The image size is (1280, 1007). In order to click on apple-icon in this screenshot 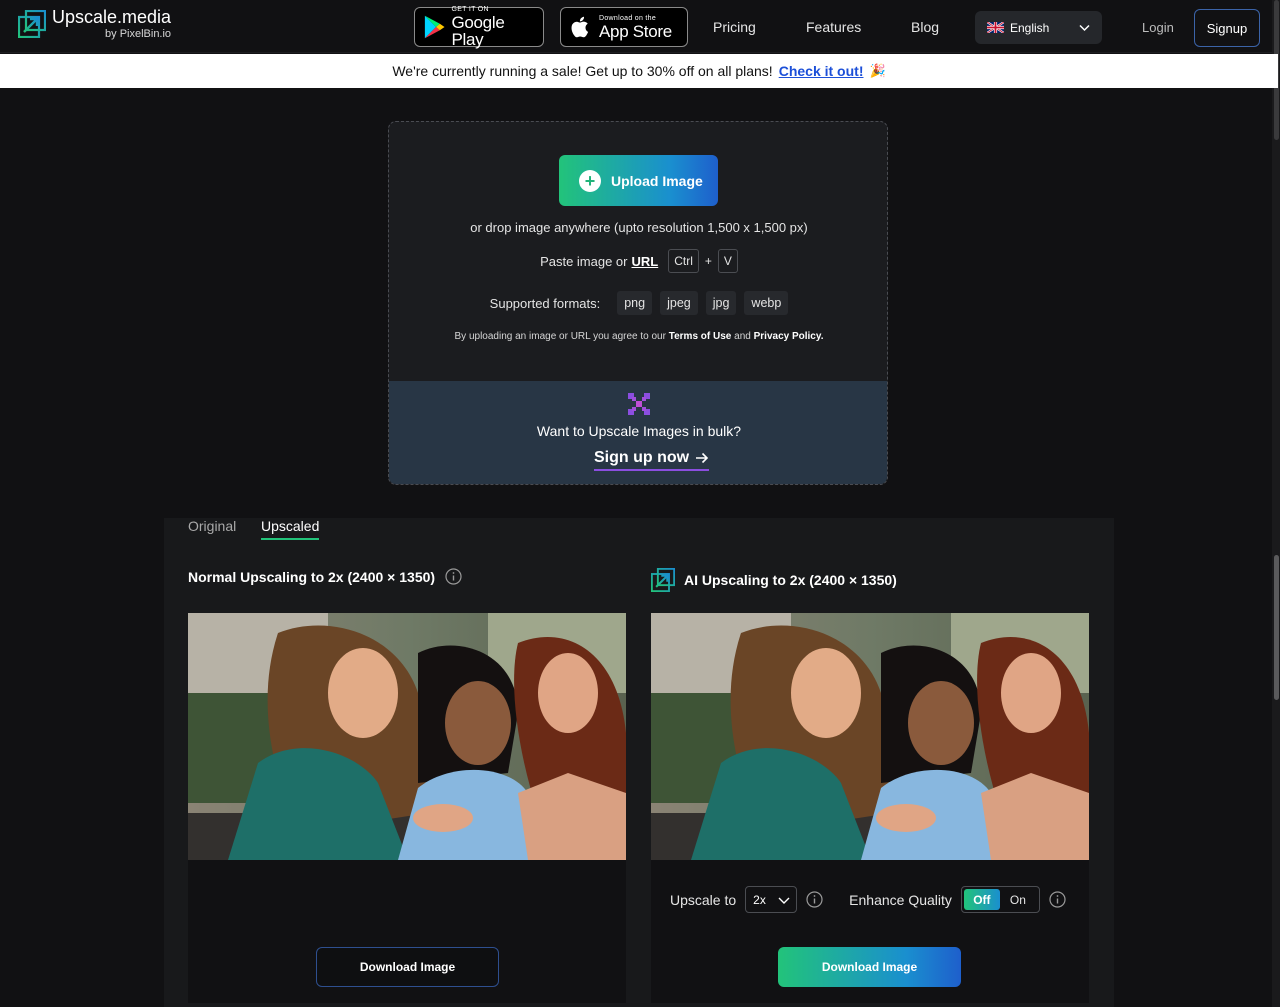, I will do `click(580, 27)`.